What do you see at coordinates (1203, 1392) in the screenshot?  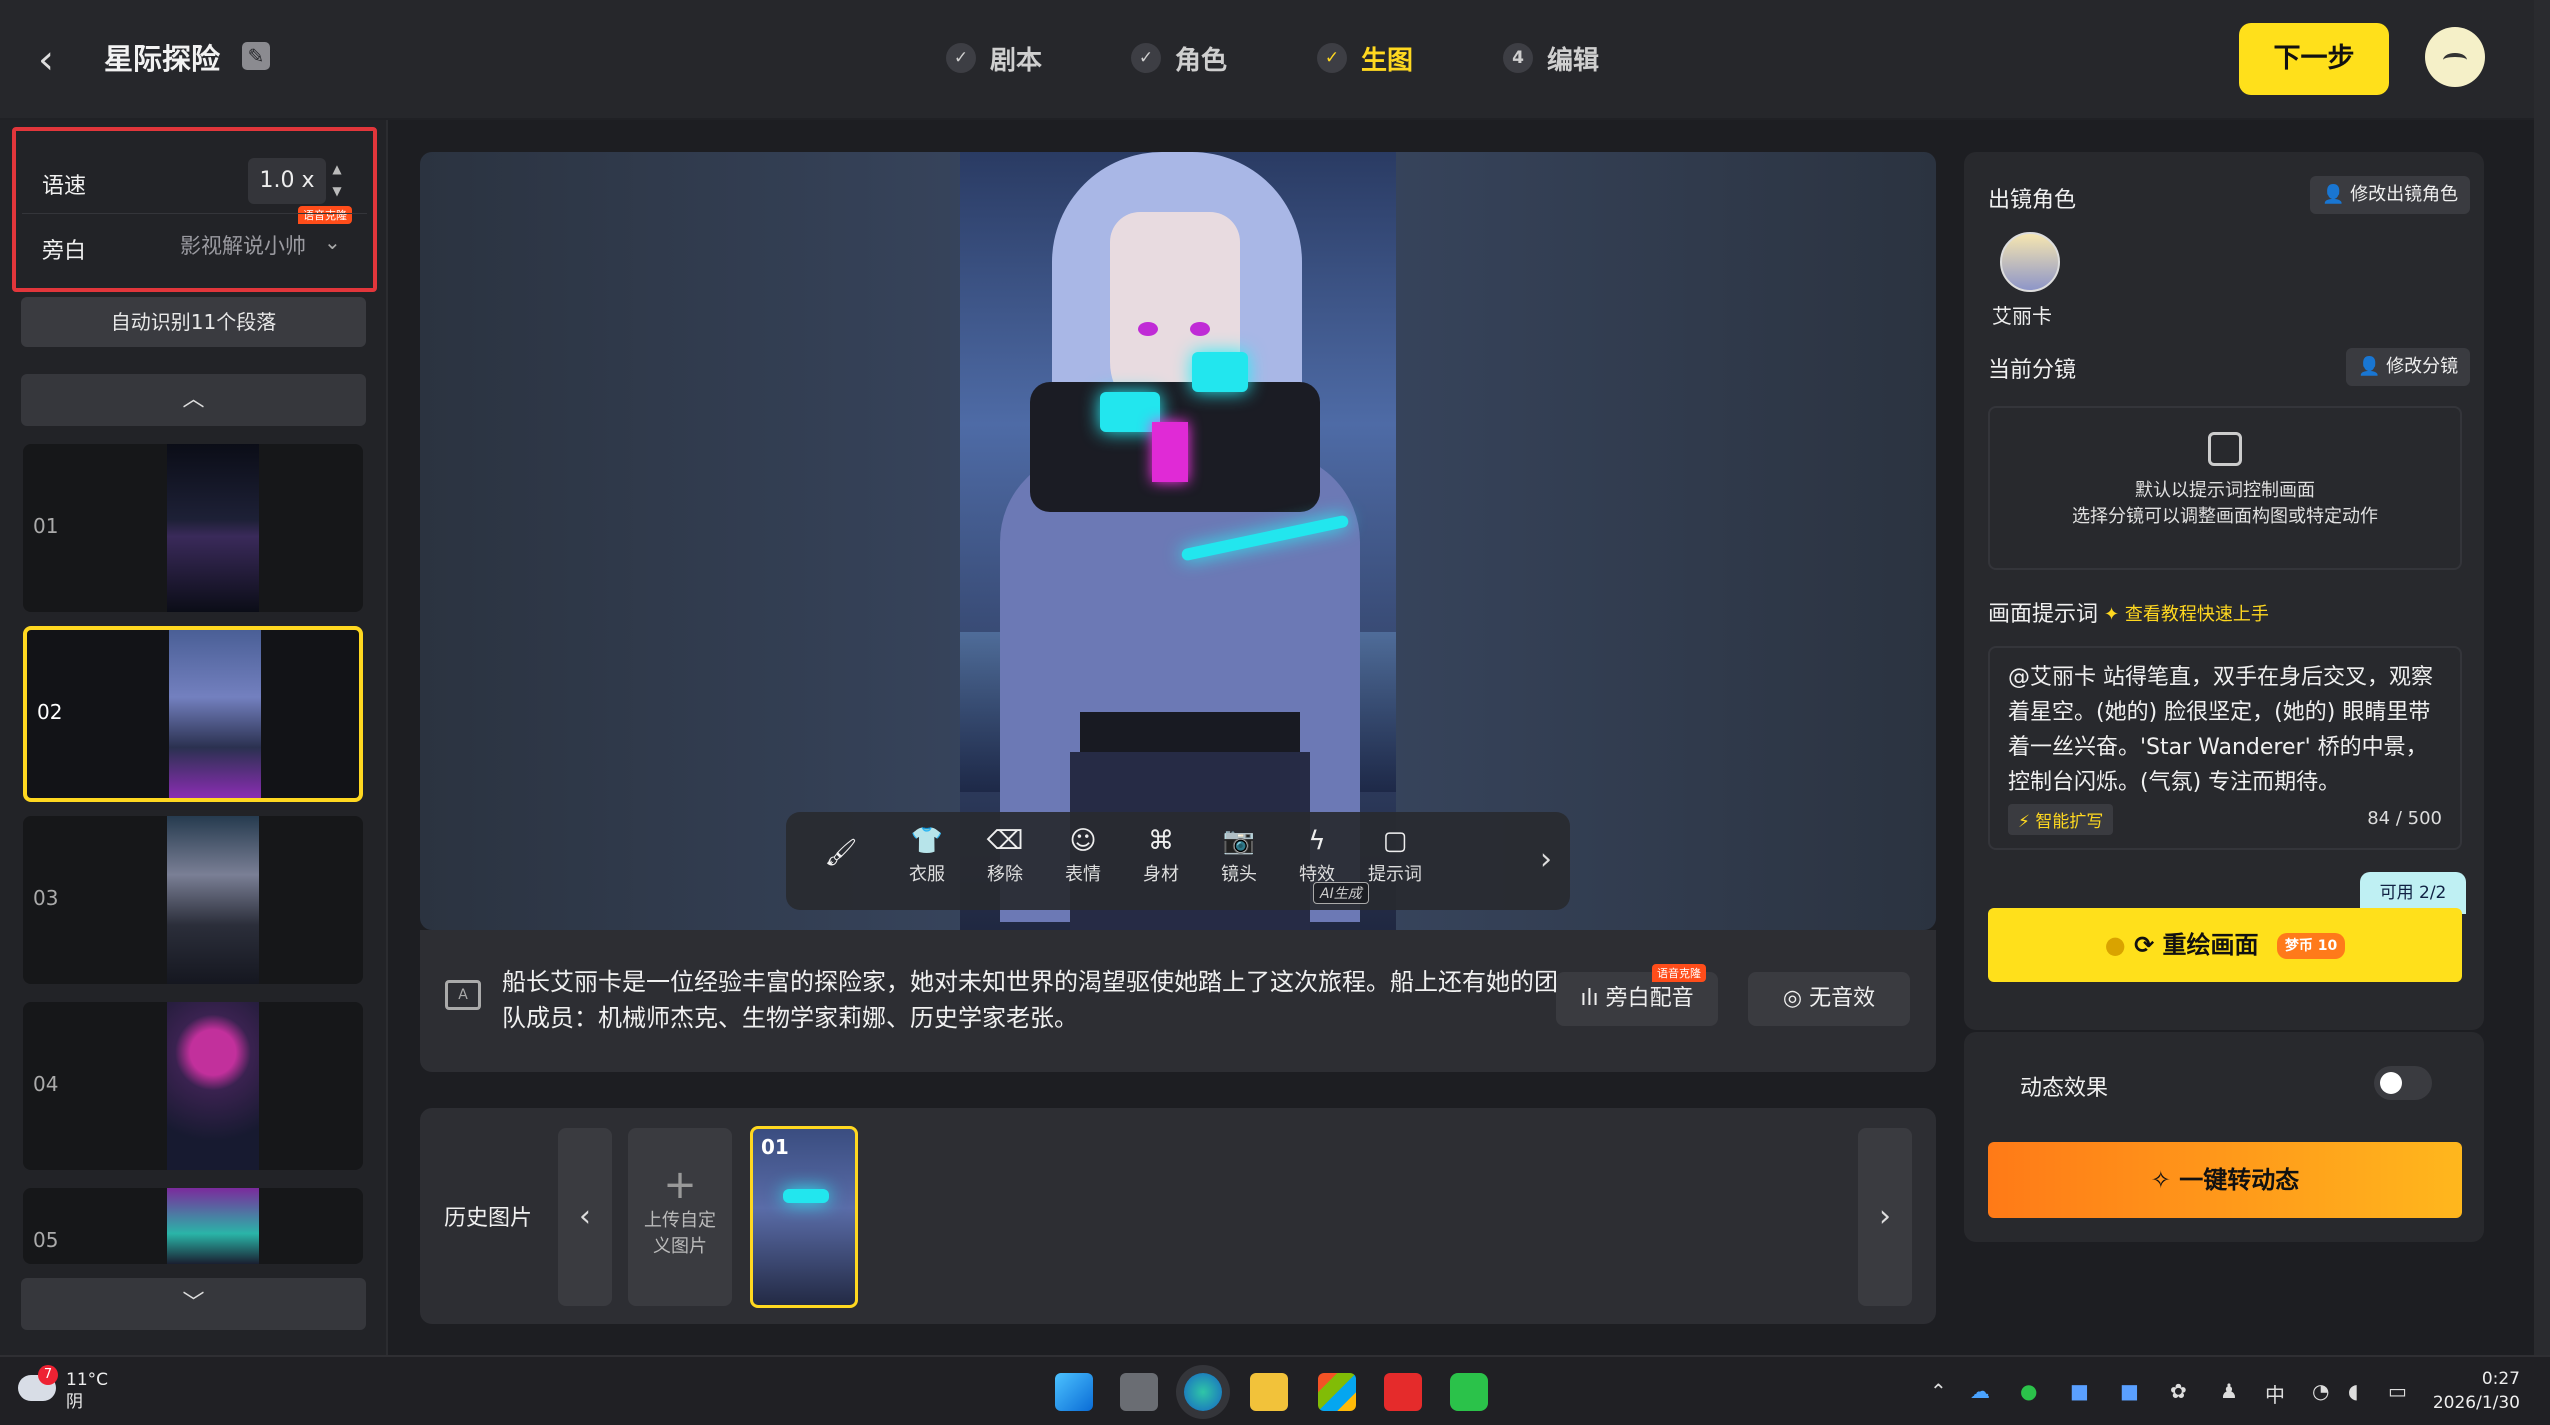 I see `edge-browser-icon` at bounding box center [1203, 1392].